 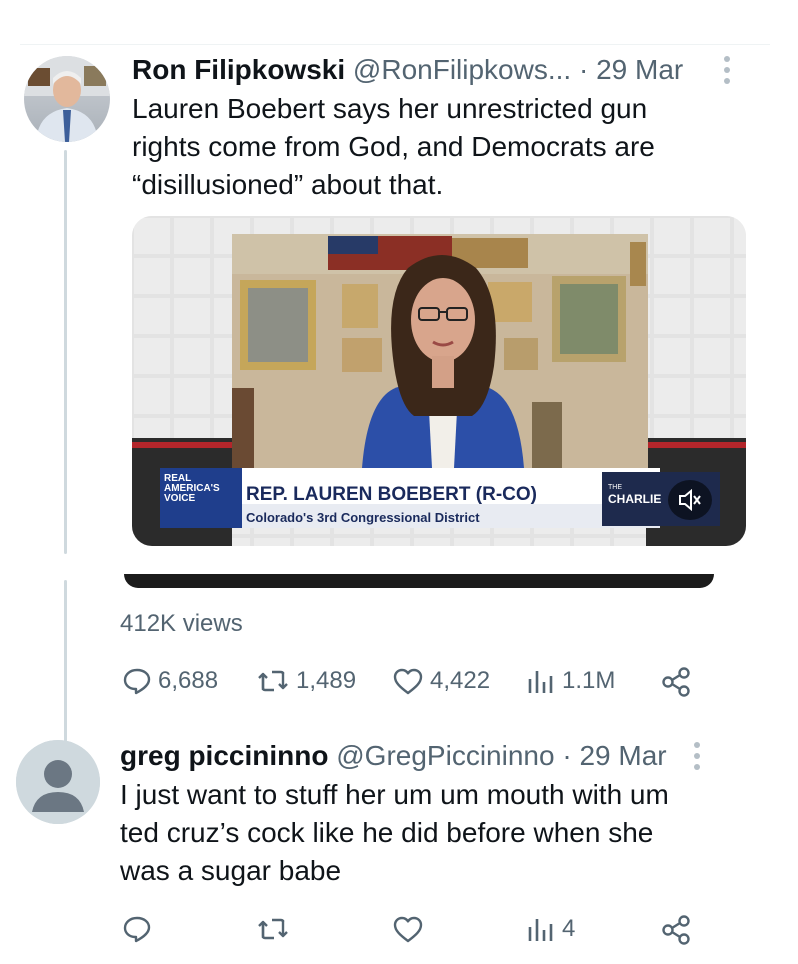 I want to click on reply-count: 6,688, so click(x=188, y=680).